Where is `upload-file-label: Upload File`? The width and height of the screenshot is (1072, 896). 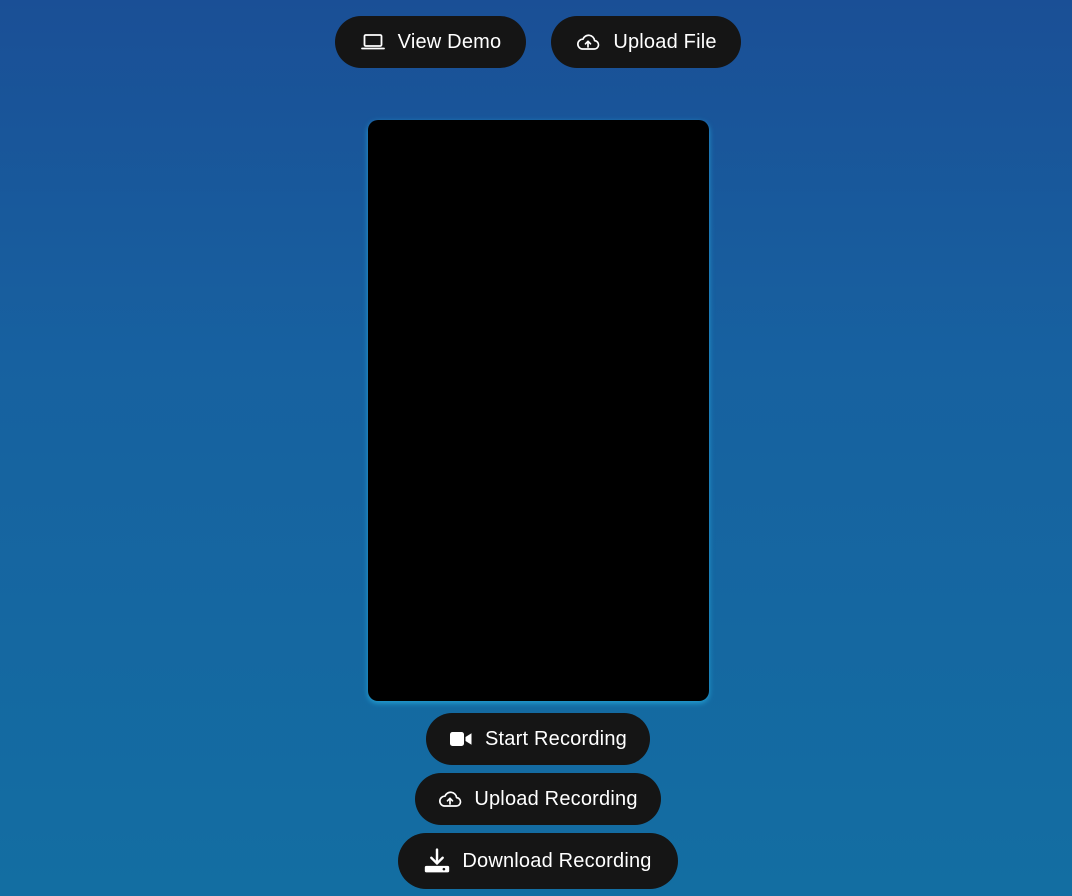 upload-file-label: Upload File is located at coordinates (665, 42).